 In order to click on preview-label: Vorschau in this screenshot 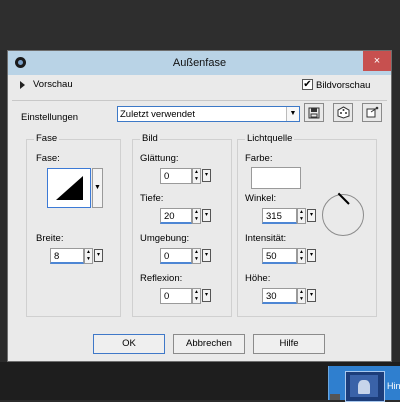, I will do `click(53, 84)`.